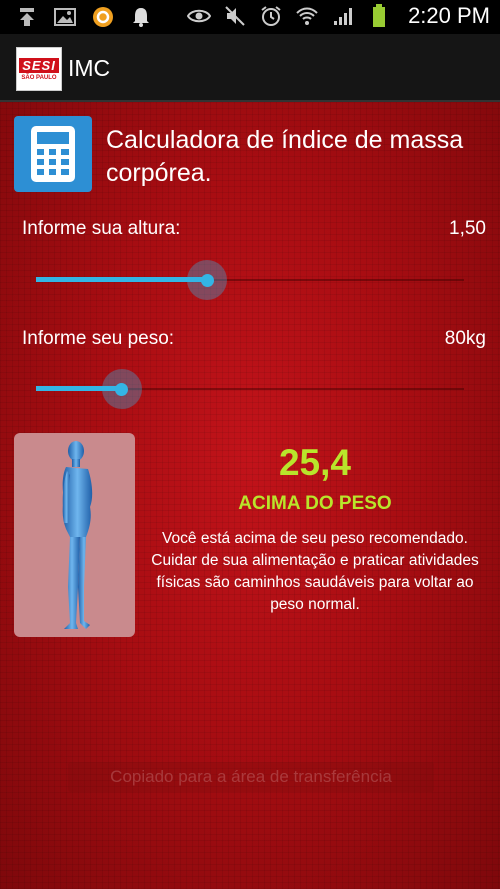 The width and height of the screenshot is (500, 889). What do you see at coordinates (271, 16) in the screenshot?
I see `alarm-icon` at bounding box center [271, 16].